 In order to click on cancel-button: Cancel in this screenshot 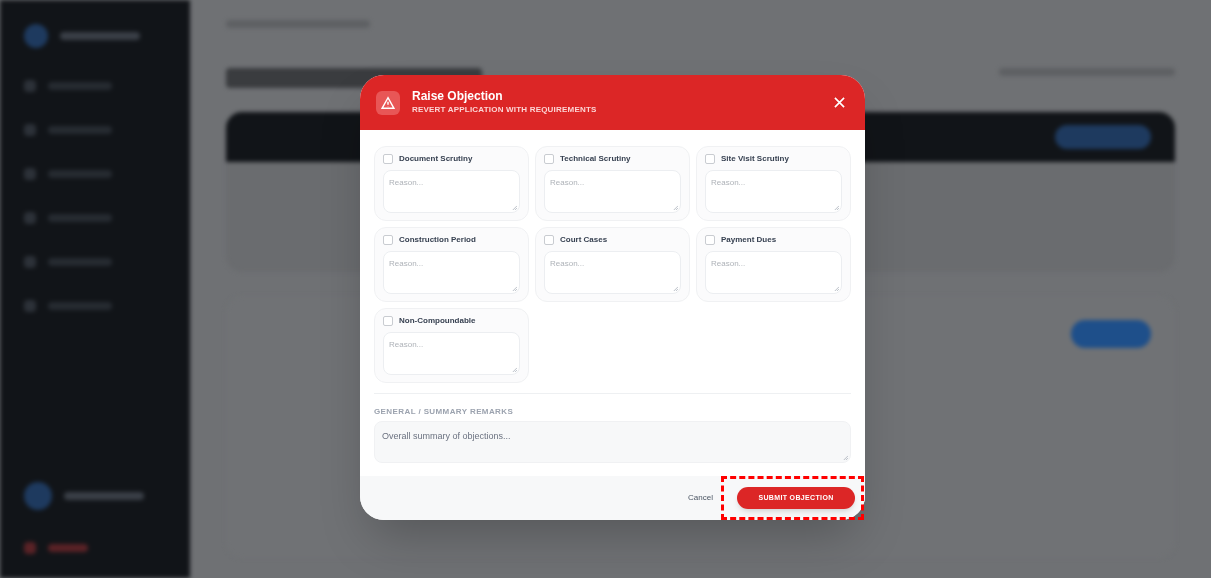, I will do `click(700, 498)`.